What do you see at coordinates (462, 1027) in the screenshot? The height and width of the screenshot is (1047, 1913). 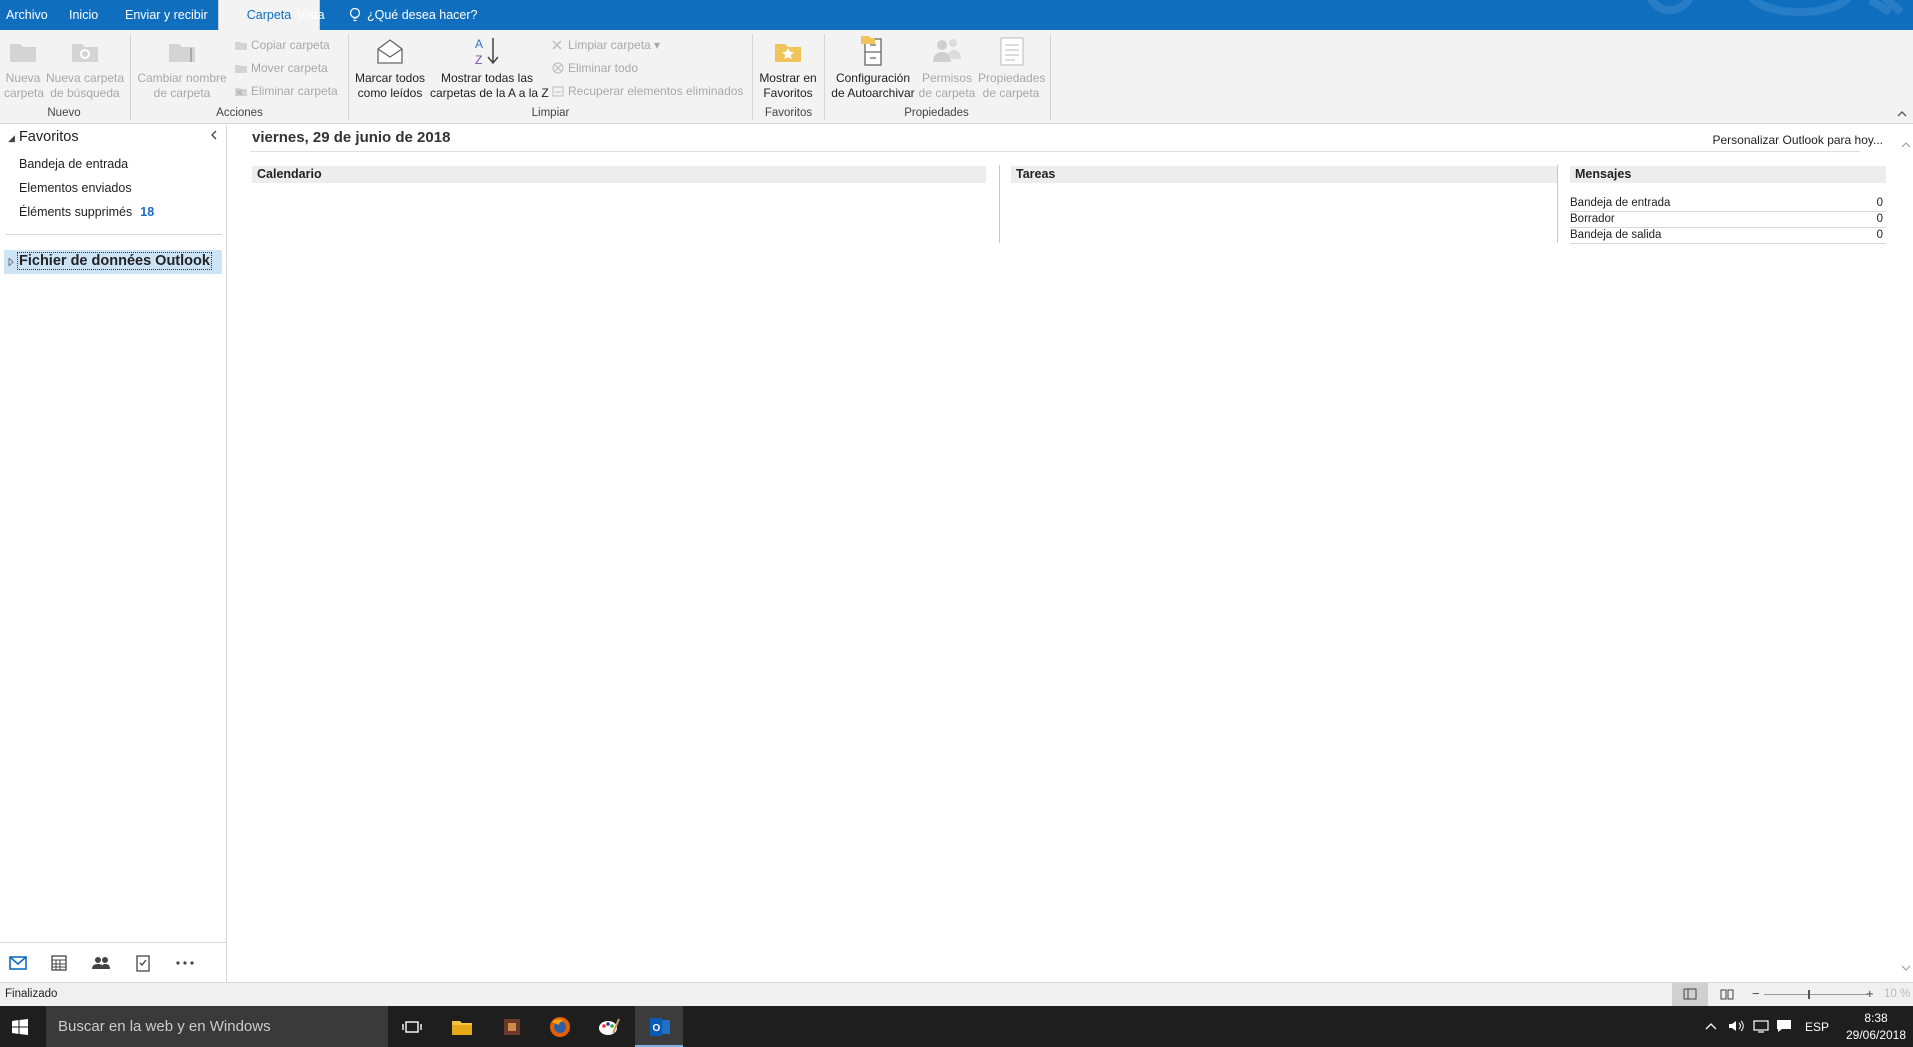 I see `file-explorer-icon` at bounding box center [462, 1027].